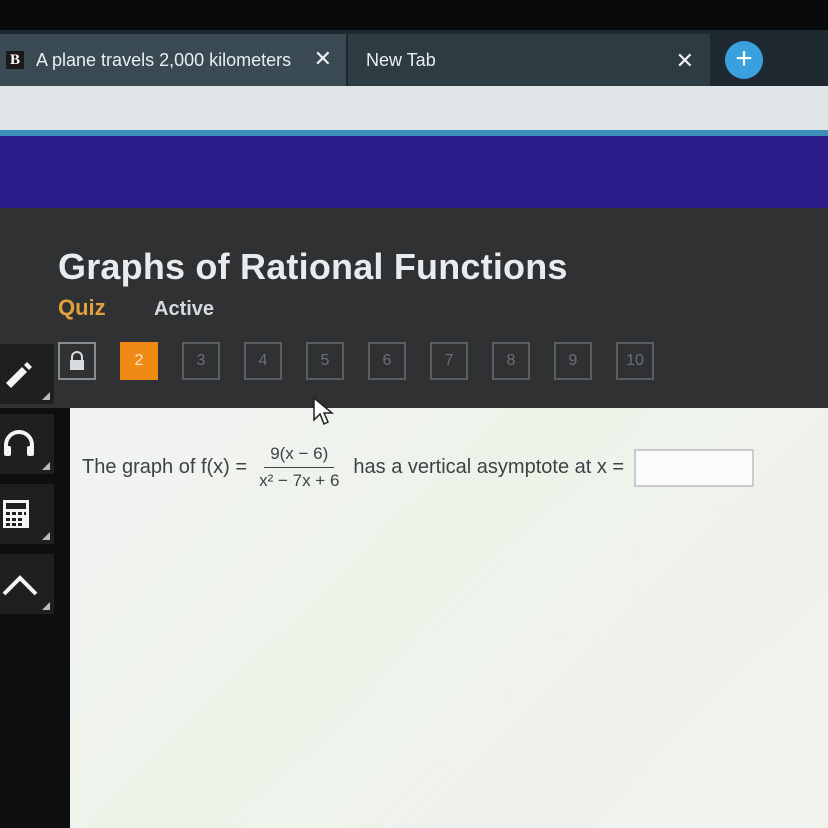 This screenshot has height=828, width=828. What do you see at coordinates (299, 456) in the screenshot?
I see `fraction-numerator: 9(x − 6)` at bounding box center [299, 456].